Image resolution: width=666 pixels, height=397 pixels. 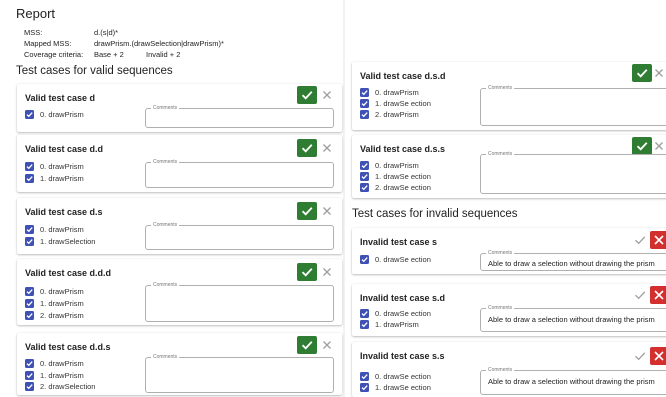 I want to click on step-label: 1. drawSelection, so click(x=68, y=241).